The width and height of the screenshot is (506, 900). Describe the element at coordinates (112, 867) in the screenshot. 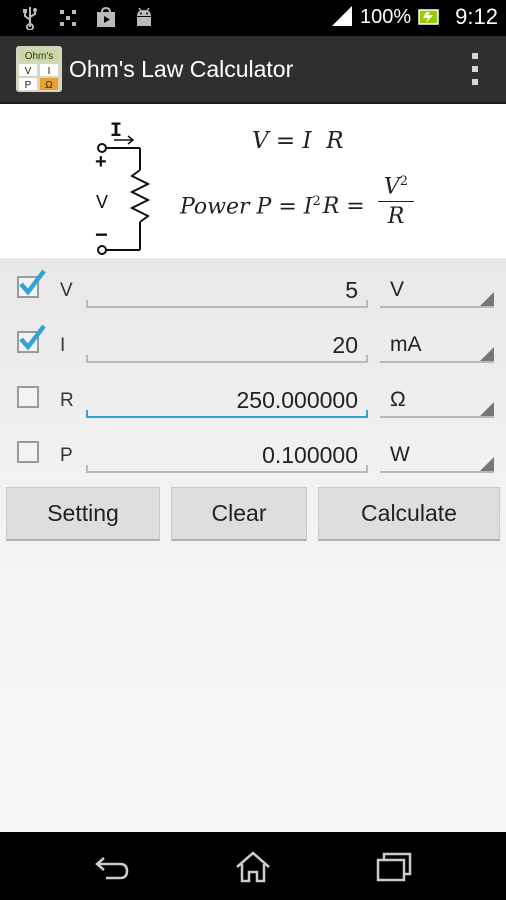

I see `back-icon` at that location.